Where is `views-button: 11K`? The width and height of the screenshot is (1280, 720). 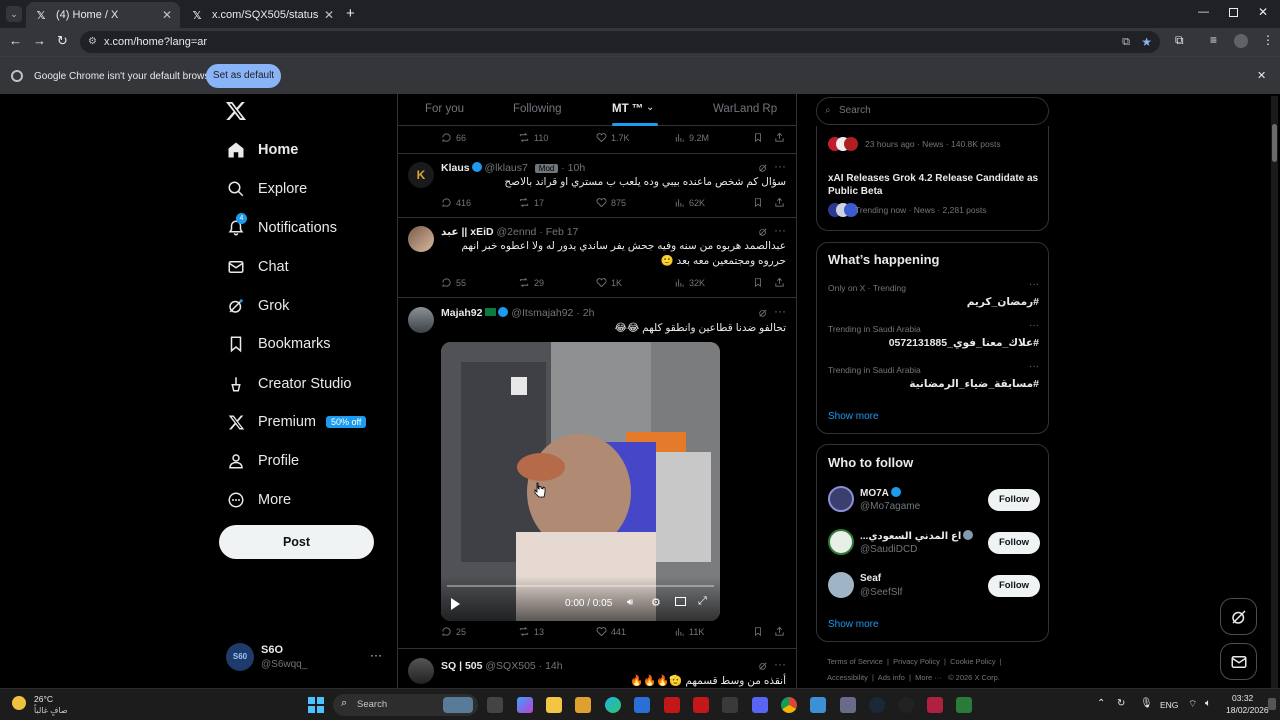
views-button: 11K is located at coordinates (689, 631).